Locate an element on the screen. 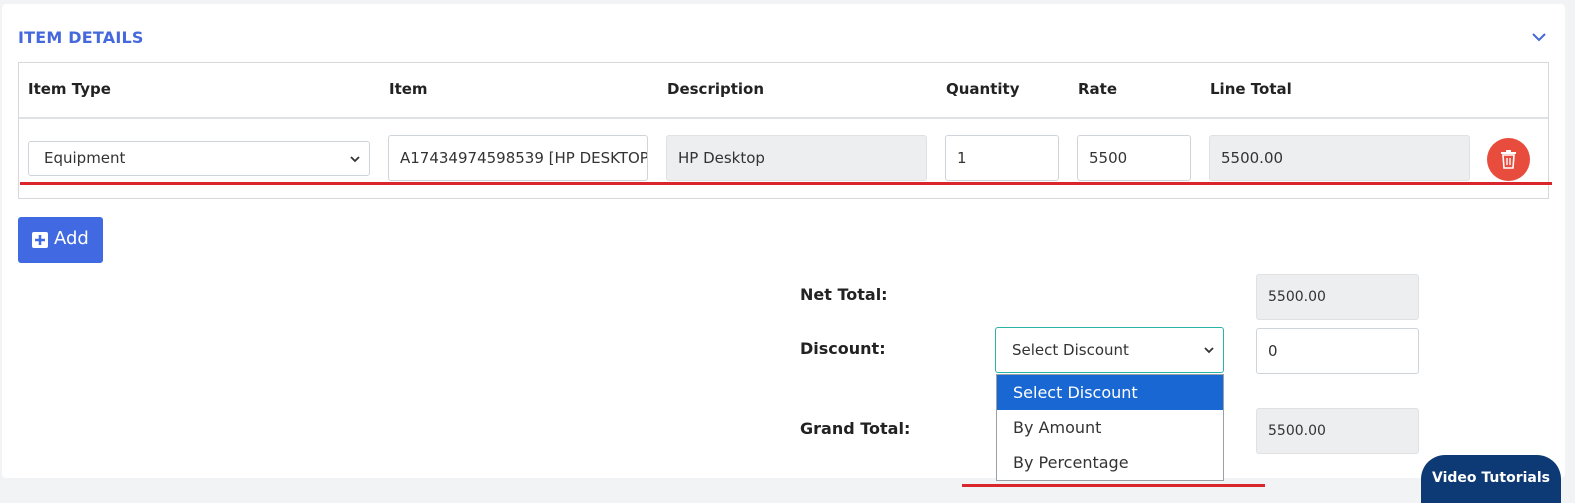 This screenshot has width=1575, height=503. item-input: A17434974598539 [HP DESKTOP] is located at coordinates (518, 158).